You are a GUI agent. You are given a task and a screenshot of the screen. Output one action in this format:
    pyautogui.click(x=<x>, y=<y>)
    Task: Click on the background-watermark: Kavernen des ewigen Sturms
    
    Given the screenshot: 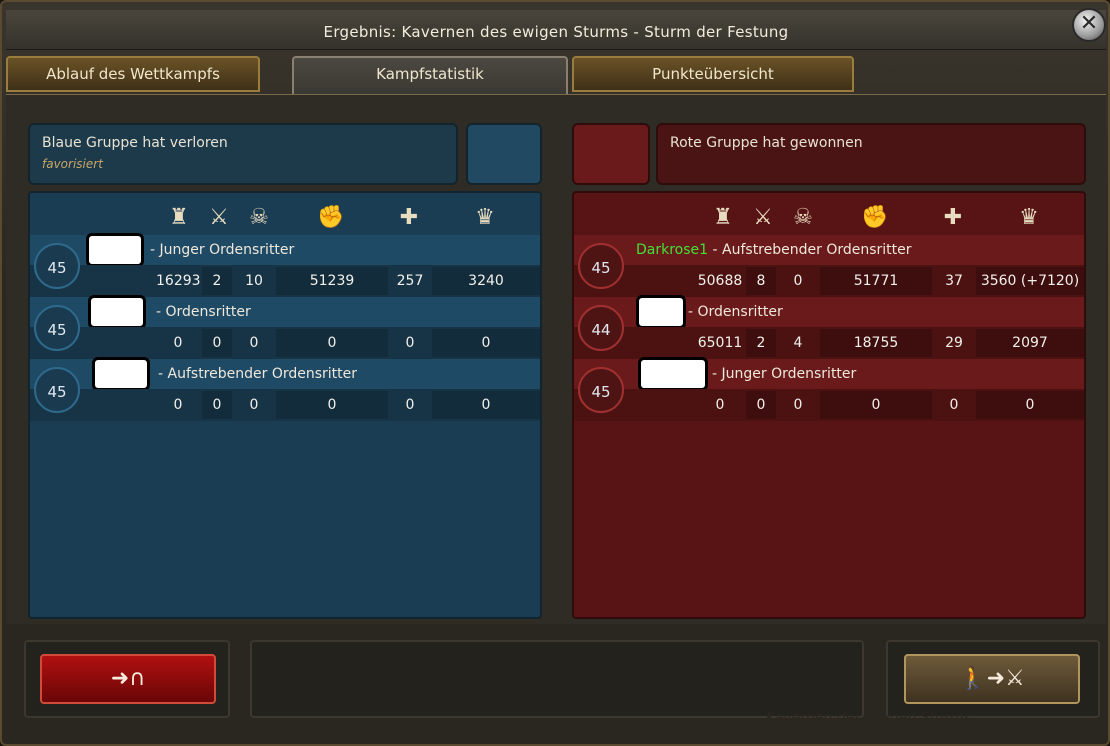 What is the action you would take?
    pyautogui.click(x=868, y=718)
    